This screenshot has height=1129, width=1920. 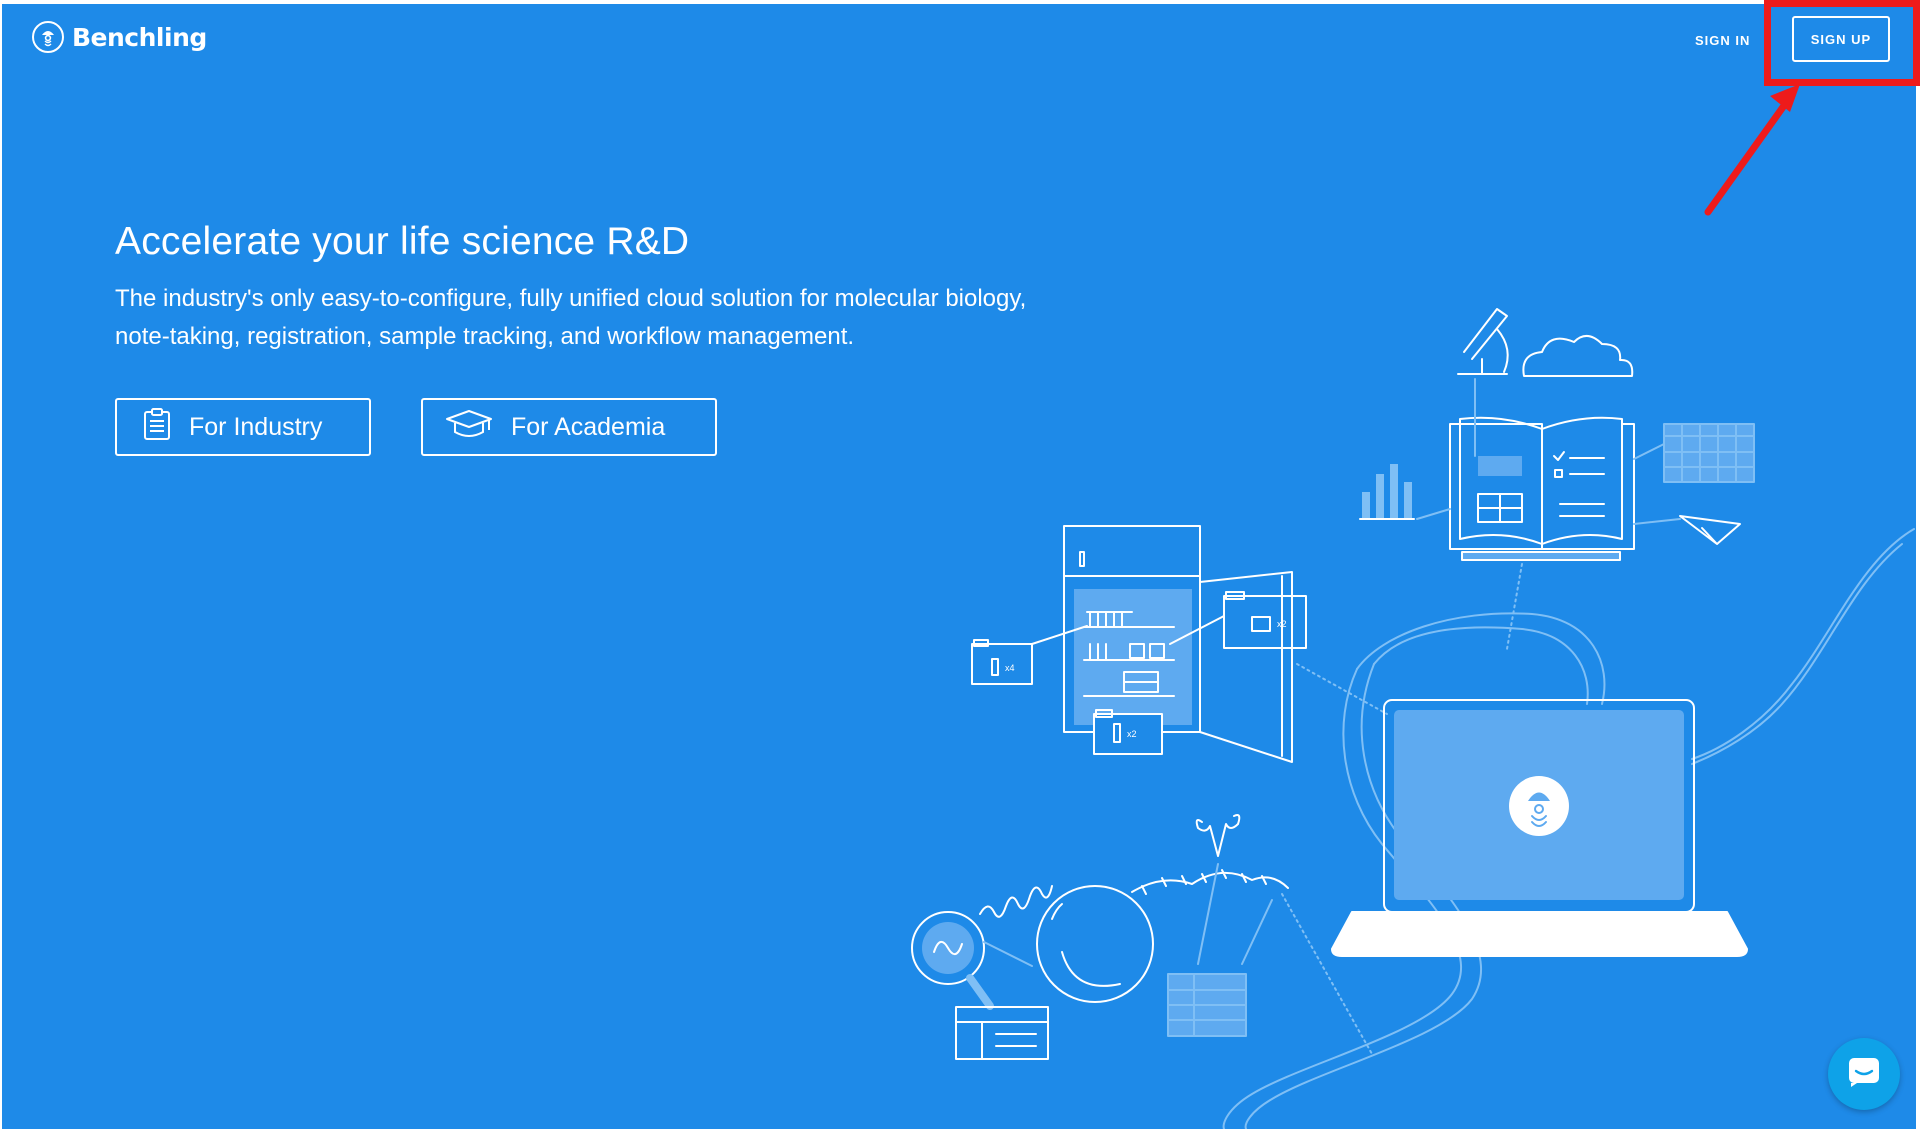 What do you see at coordinates (1752, 150) in the screenshot?
I see `annotation-arrow` at bounding box center [1752, 150].